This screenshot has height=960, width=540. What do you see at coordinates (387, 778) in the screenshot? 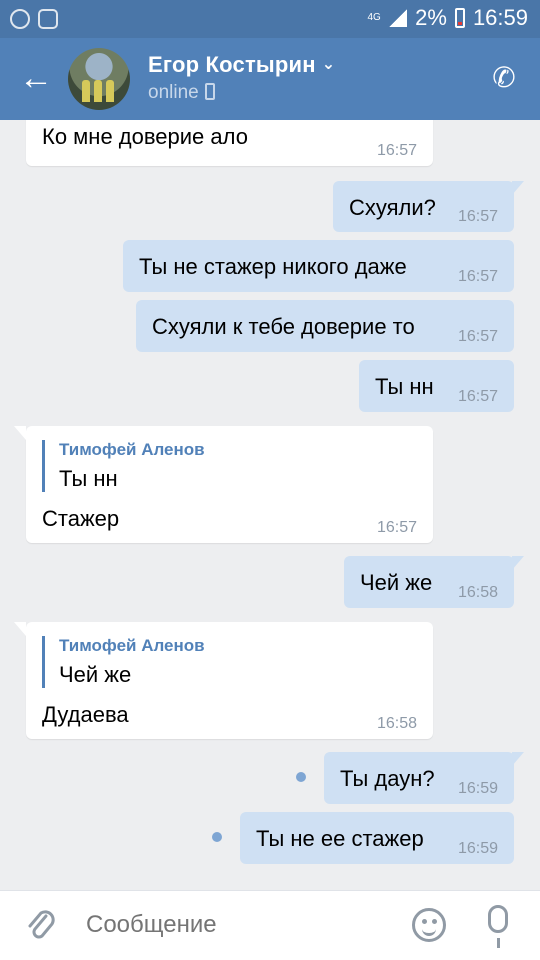
I see `message-text: Ты даун?` at bounding box center [387, 778].